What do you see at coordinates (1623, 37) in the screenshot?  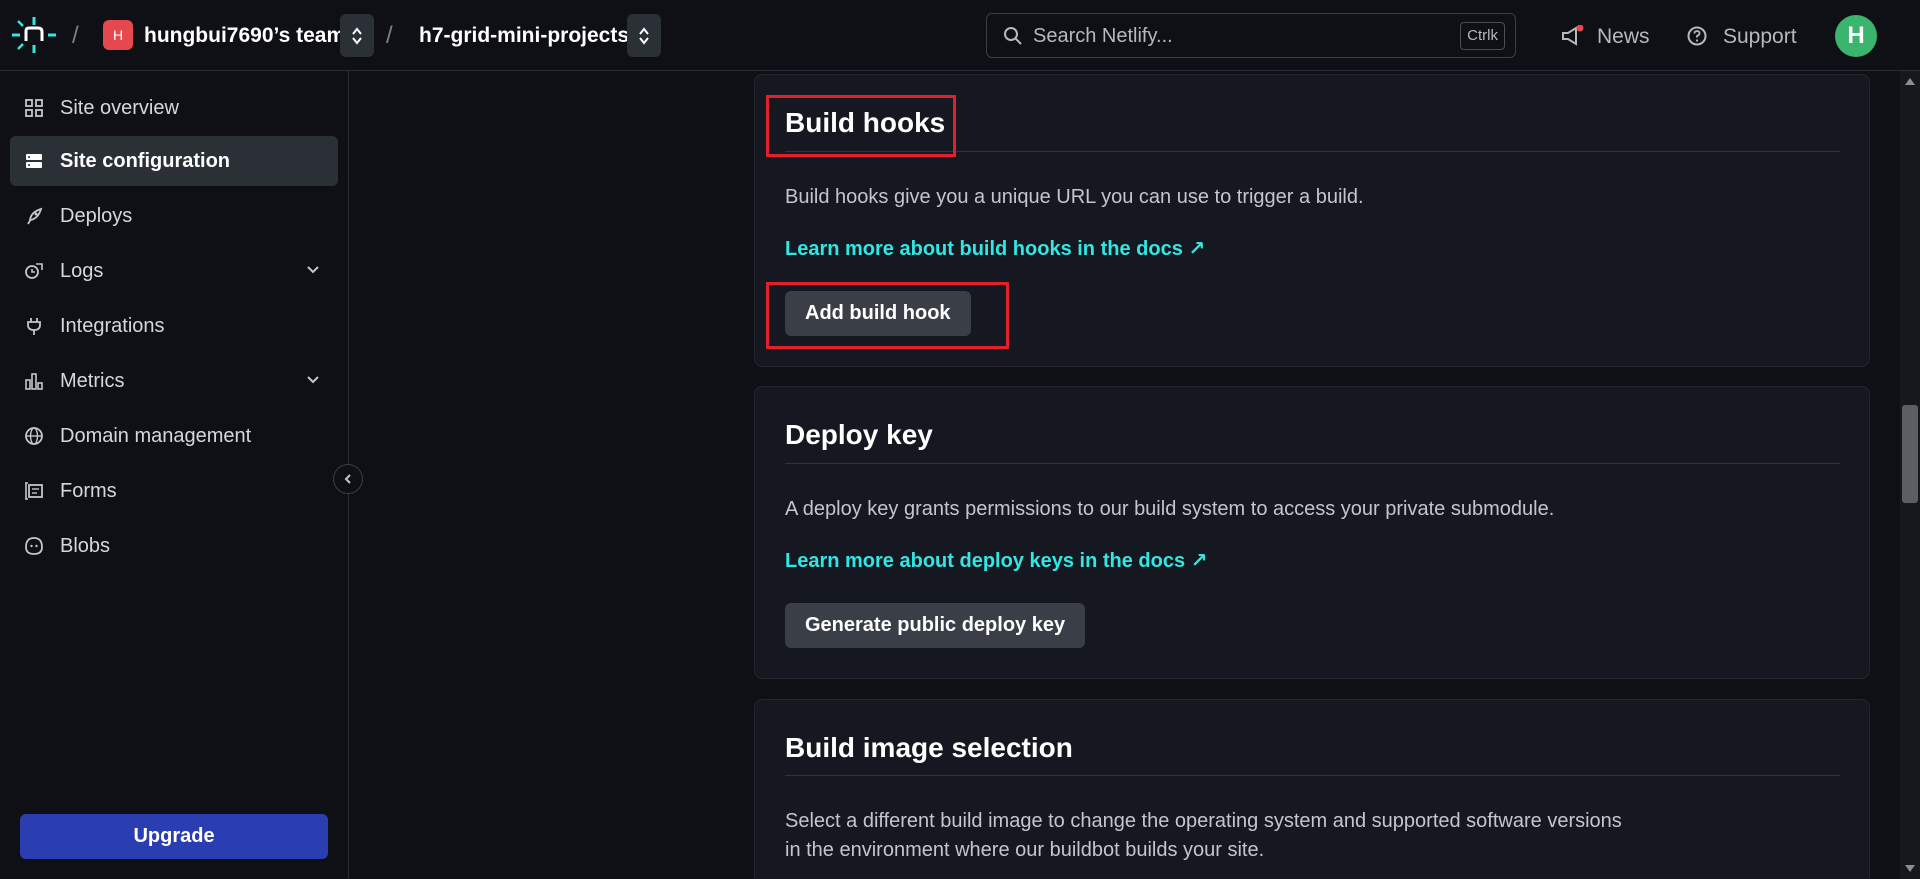 I see `news-button: News` at bounding box center [1623, 37].